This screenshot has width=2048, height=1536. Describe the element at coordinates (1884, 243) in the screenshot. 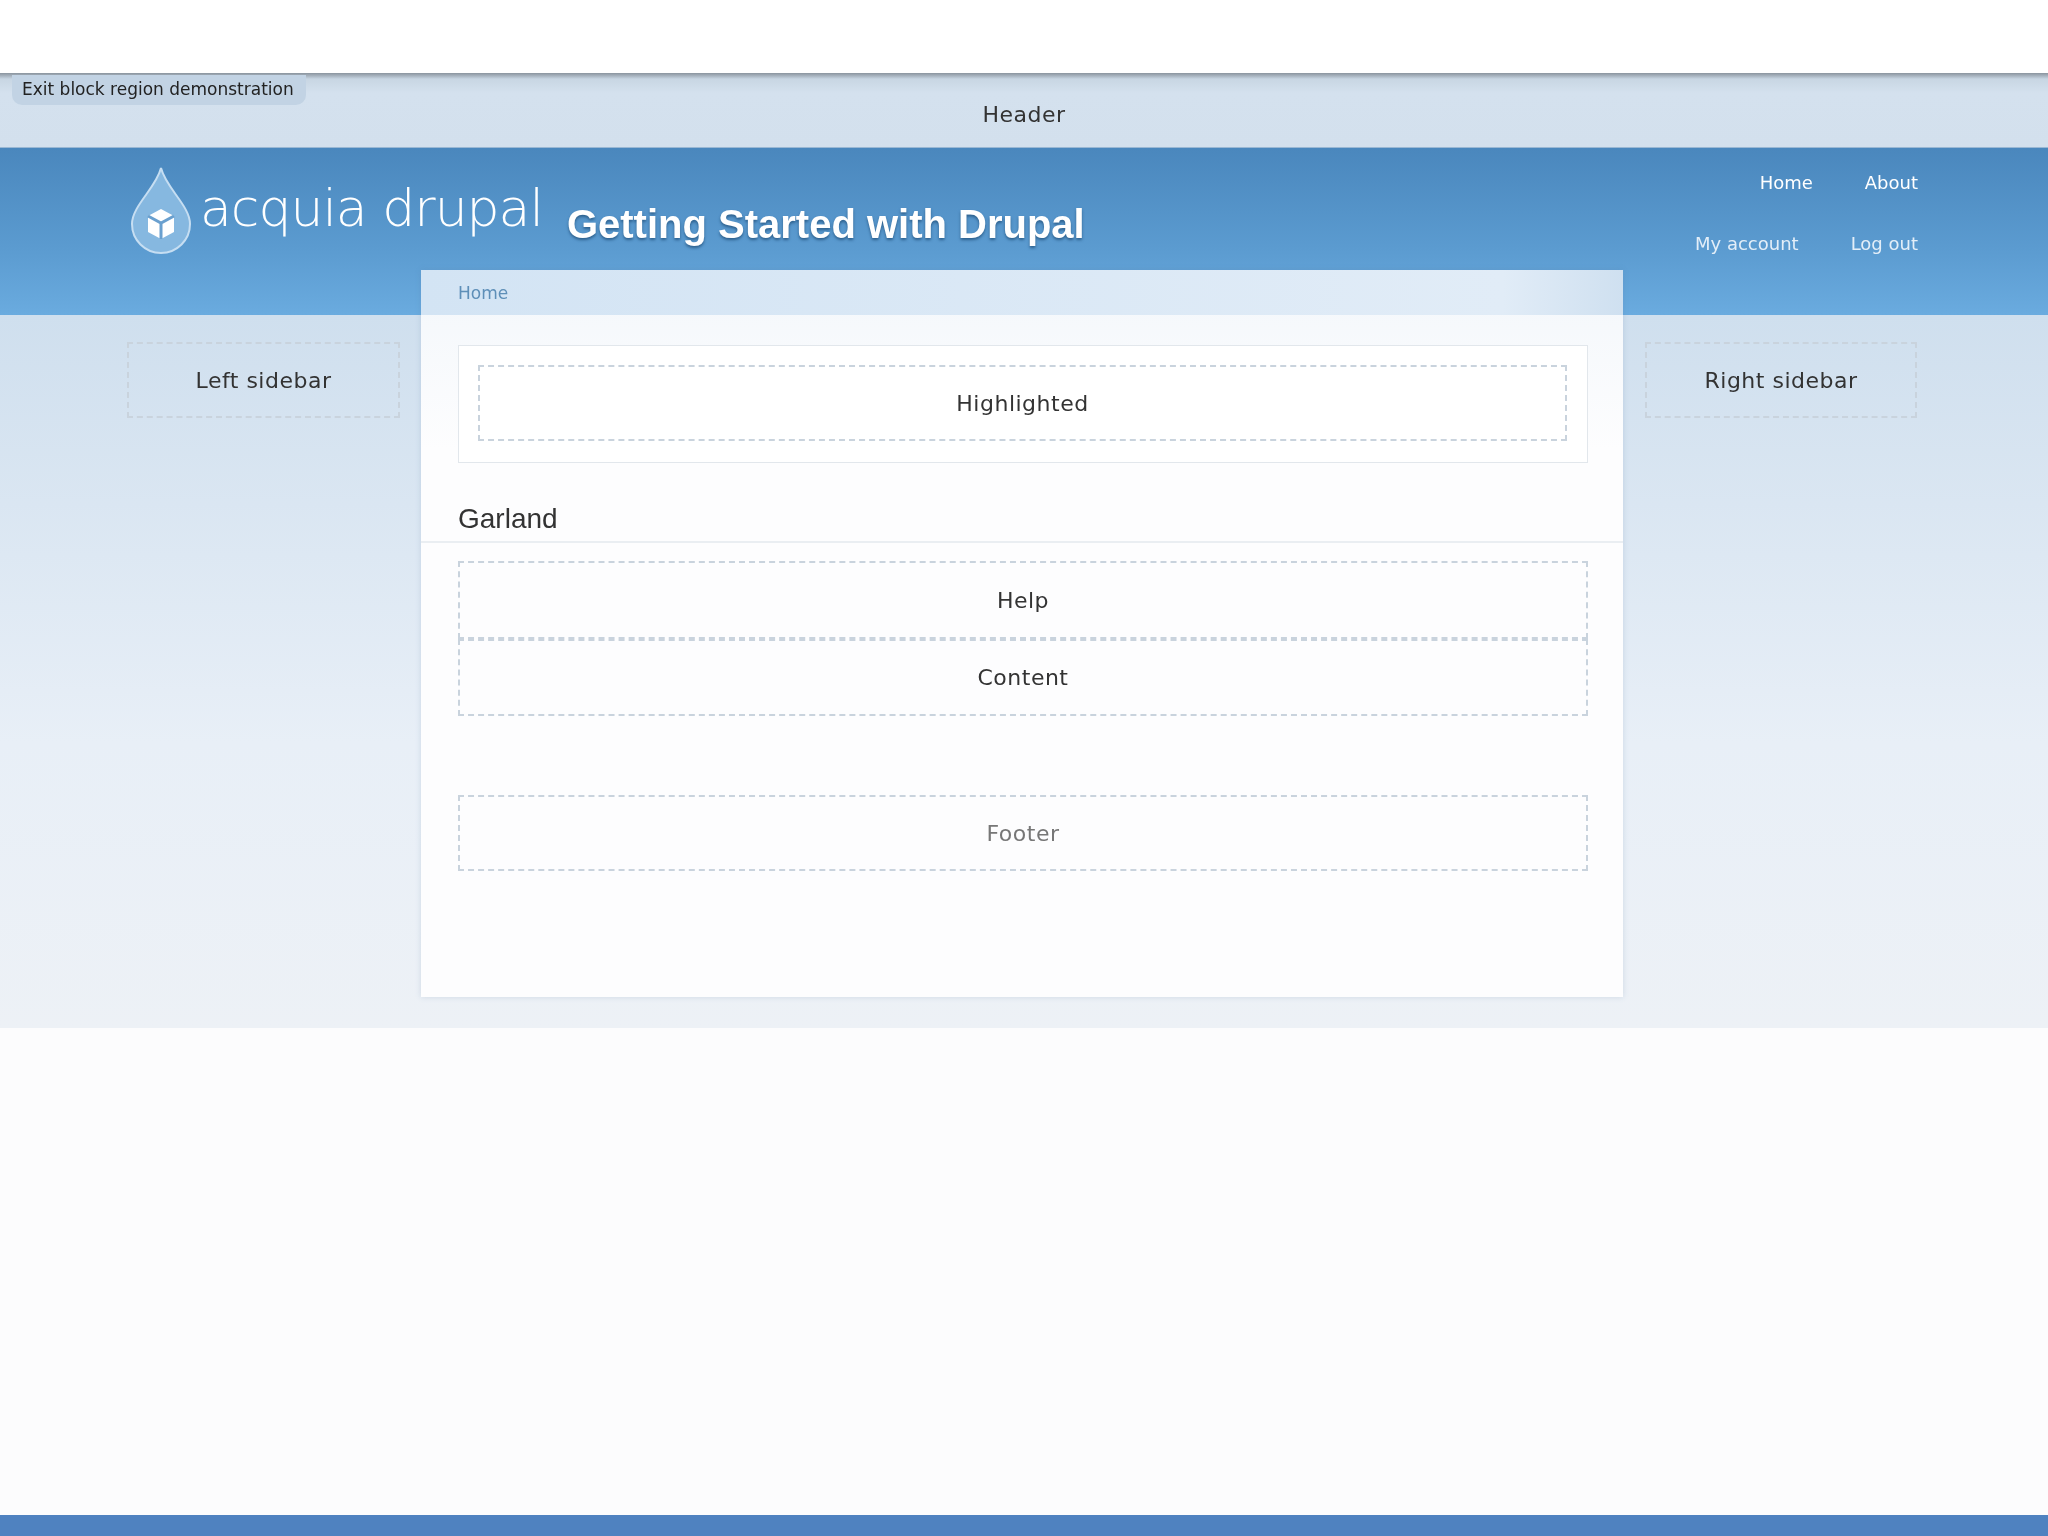

I see `secondary-nav-link: Log out` at that location.